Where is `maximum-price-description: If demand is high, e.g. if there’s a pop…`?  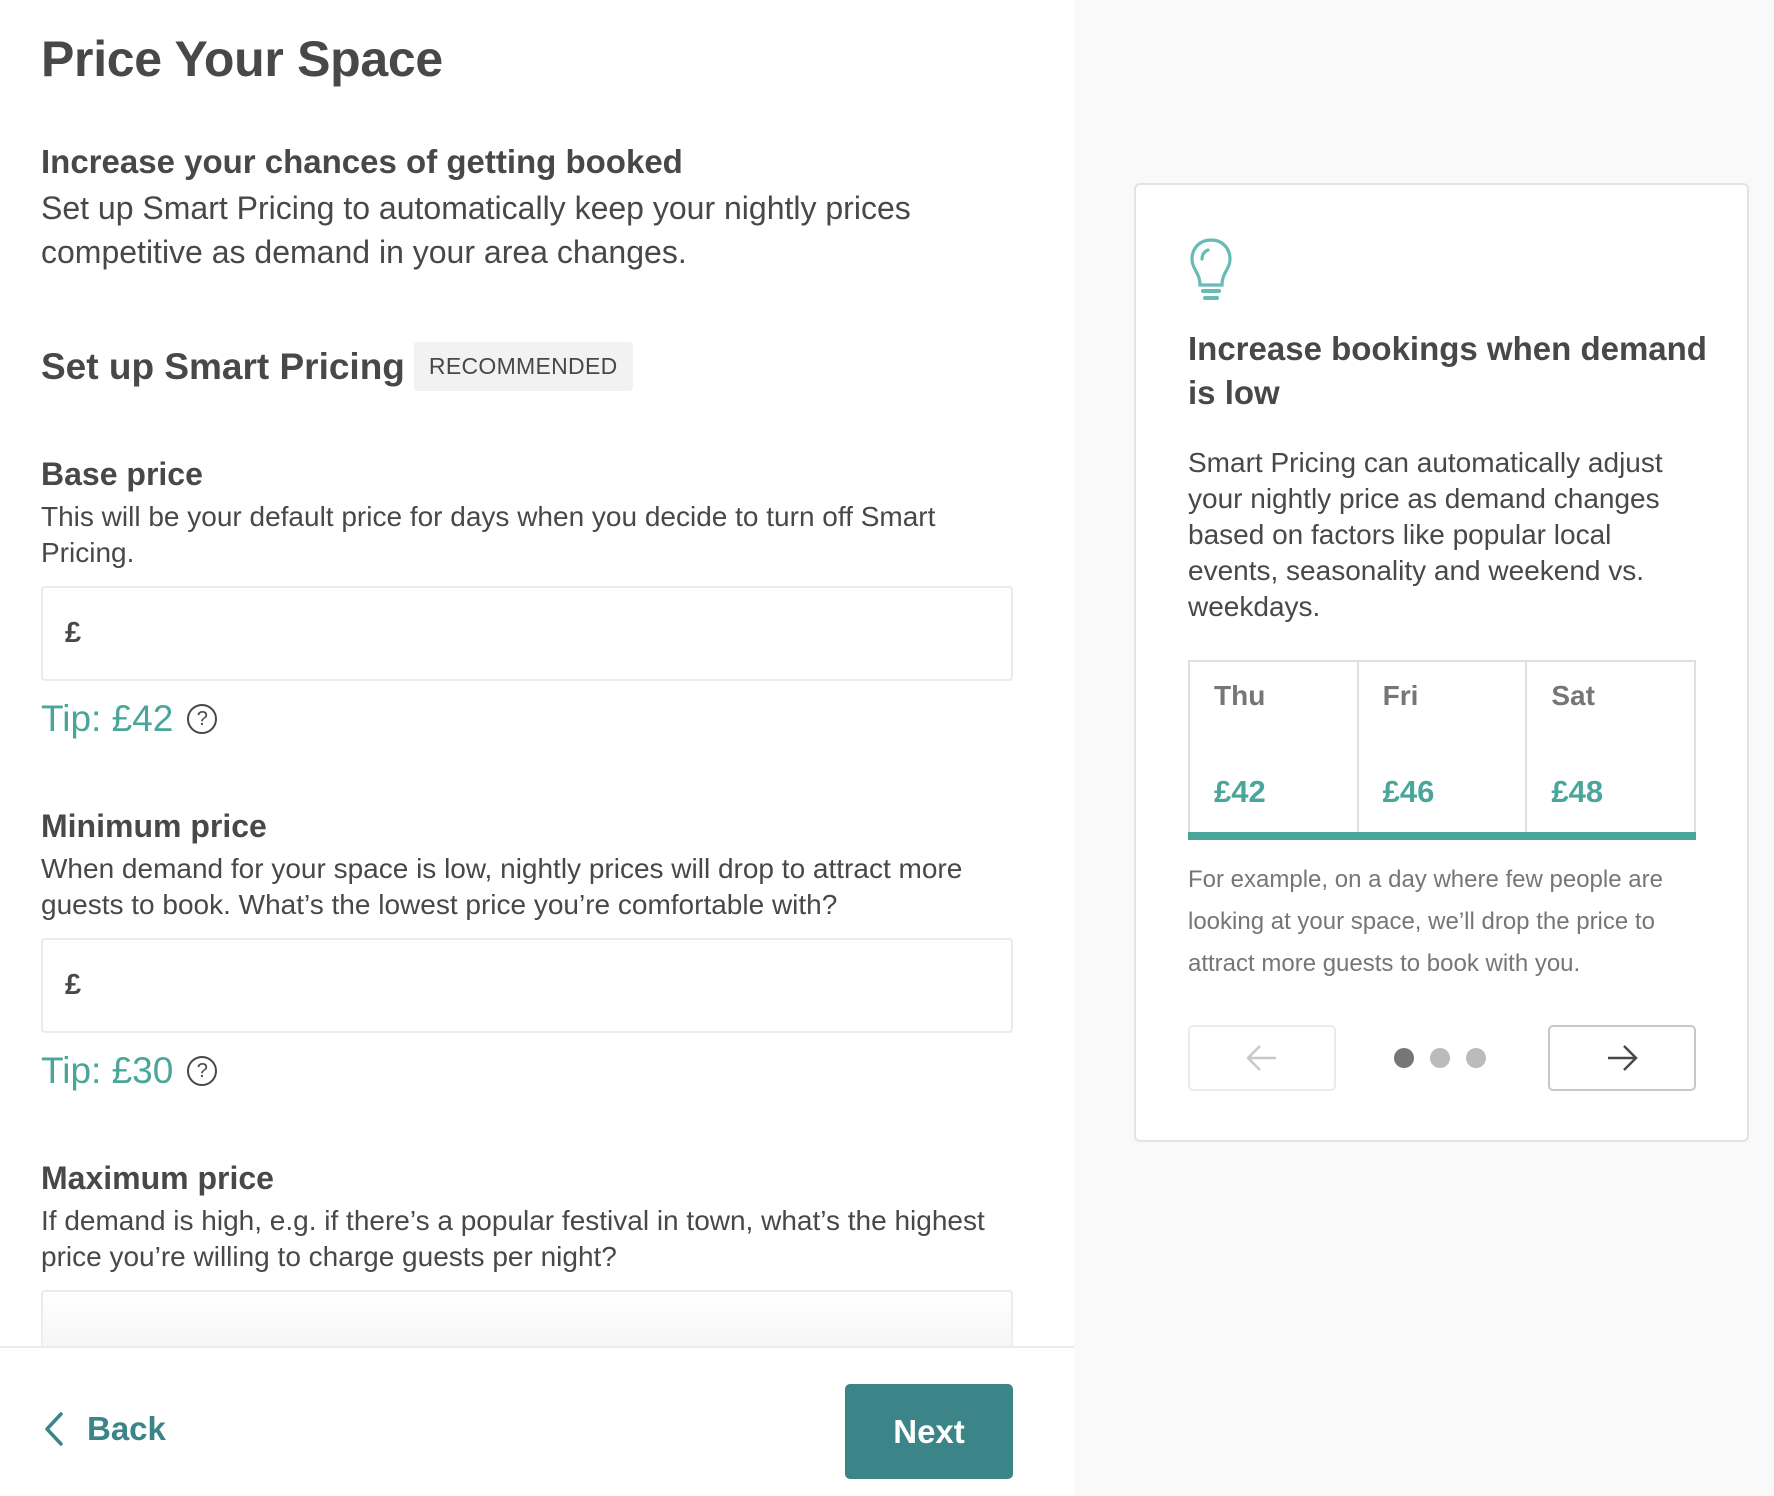
maximum-price-description: If demand is high, e.g. if there’s a pop… is located at coordinates (513, 1238).